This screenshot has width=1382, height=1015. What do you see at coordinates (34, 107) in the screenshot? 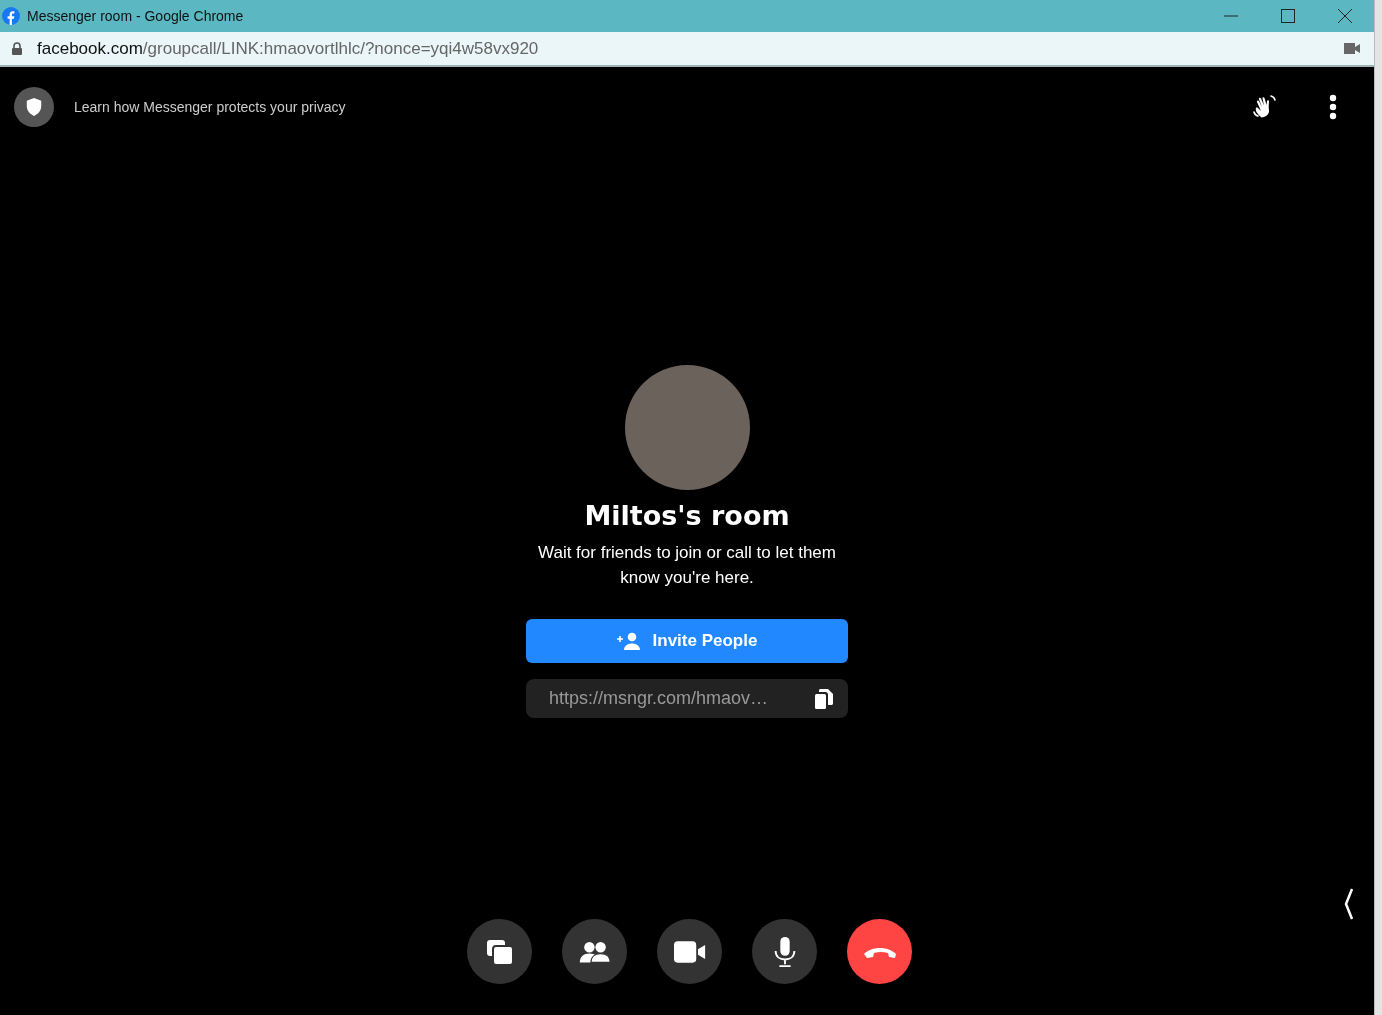
I see `shield-icon` at bounding box center [34, 107].